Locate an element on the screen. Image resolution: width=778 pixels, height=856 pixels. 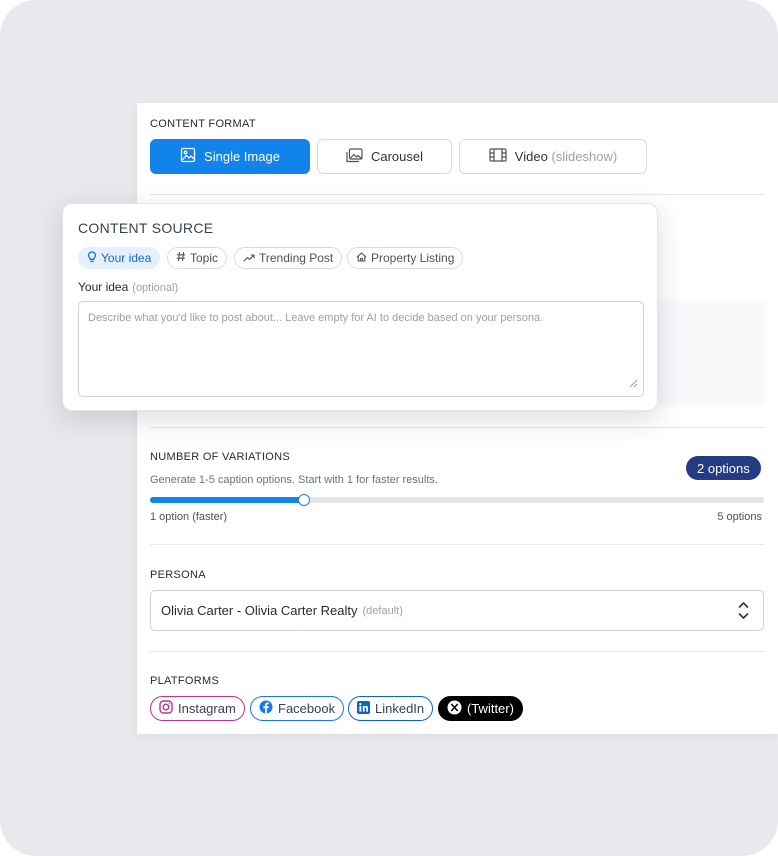
obscured-area is located at coordinates (707, 353).